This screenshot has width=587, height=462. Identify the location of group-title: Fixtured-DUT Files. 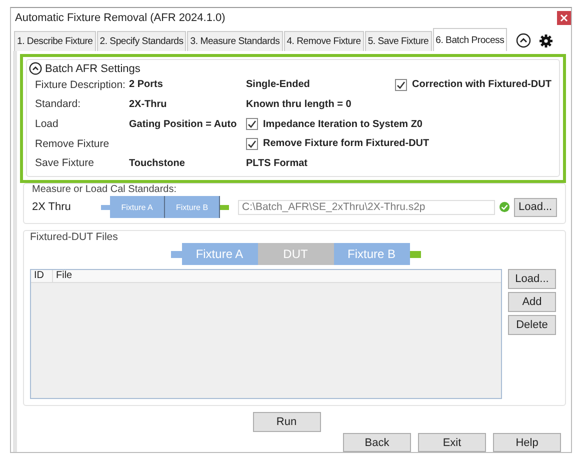
(74, 237).